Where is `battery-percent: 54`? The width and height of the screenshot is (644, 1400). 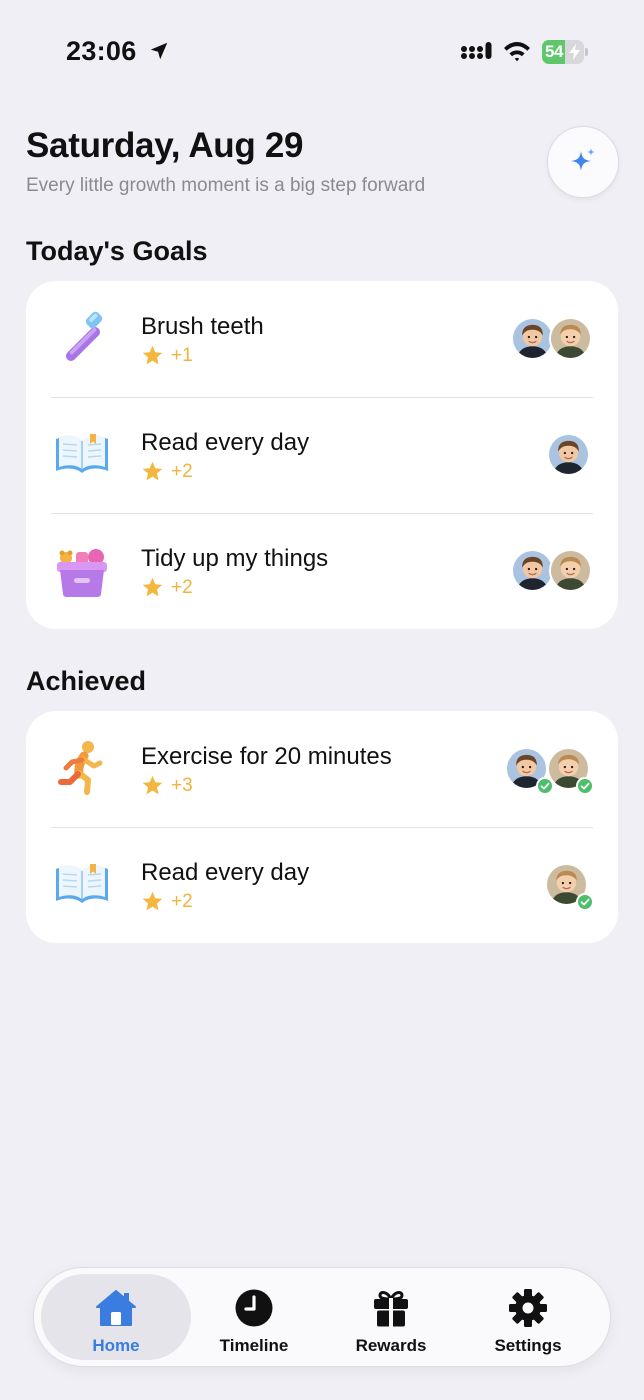 battery-percent: 54 is located at coordinates (554, 51).